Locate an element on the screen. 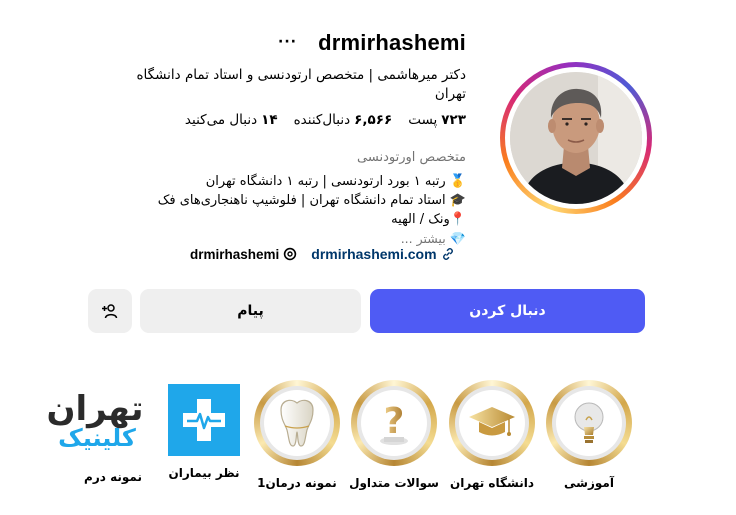  highlight-item: نمونه درم is located at coordinates (113, 475).